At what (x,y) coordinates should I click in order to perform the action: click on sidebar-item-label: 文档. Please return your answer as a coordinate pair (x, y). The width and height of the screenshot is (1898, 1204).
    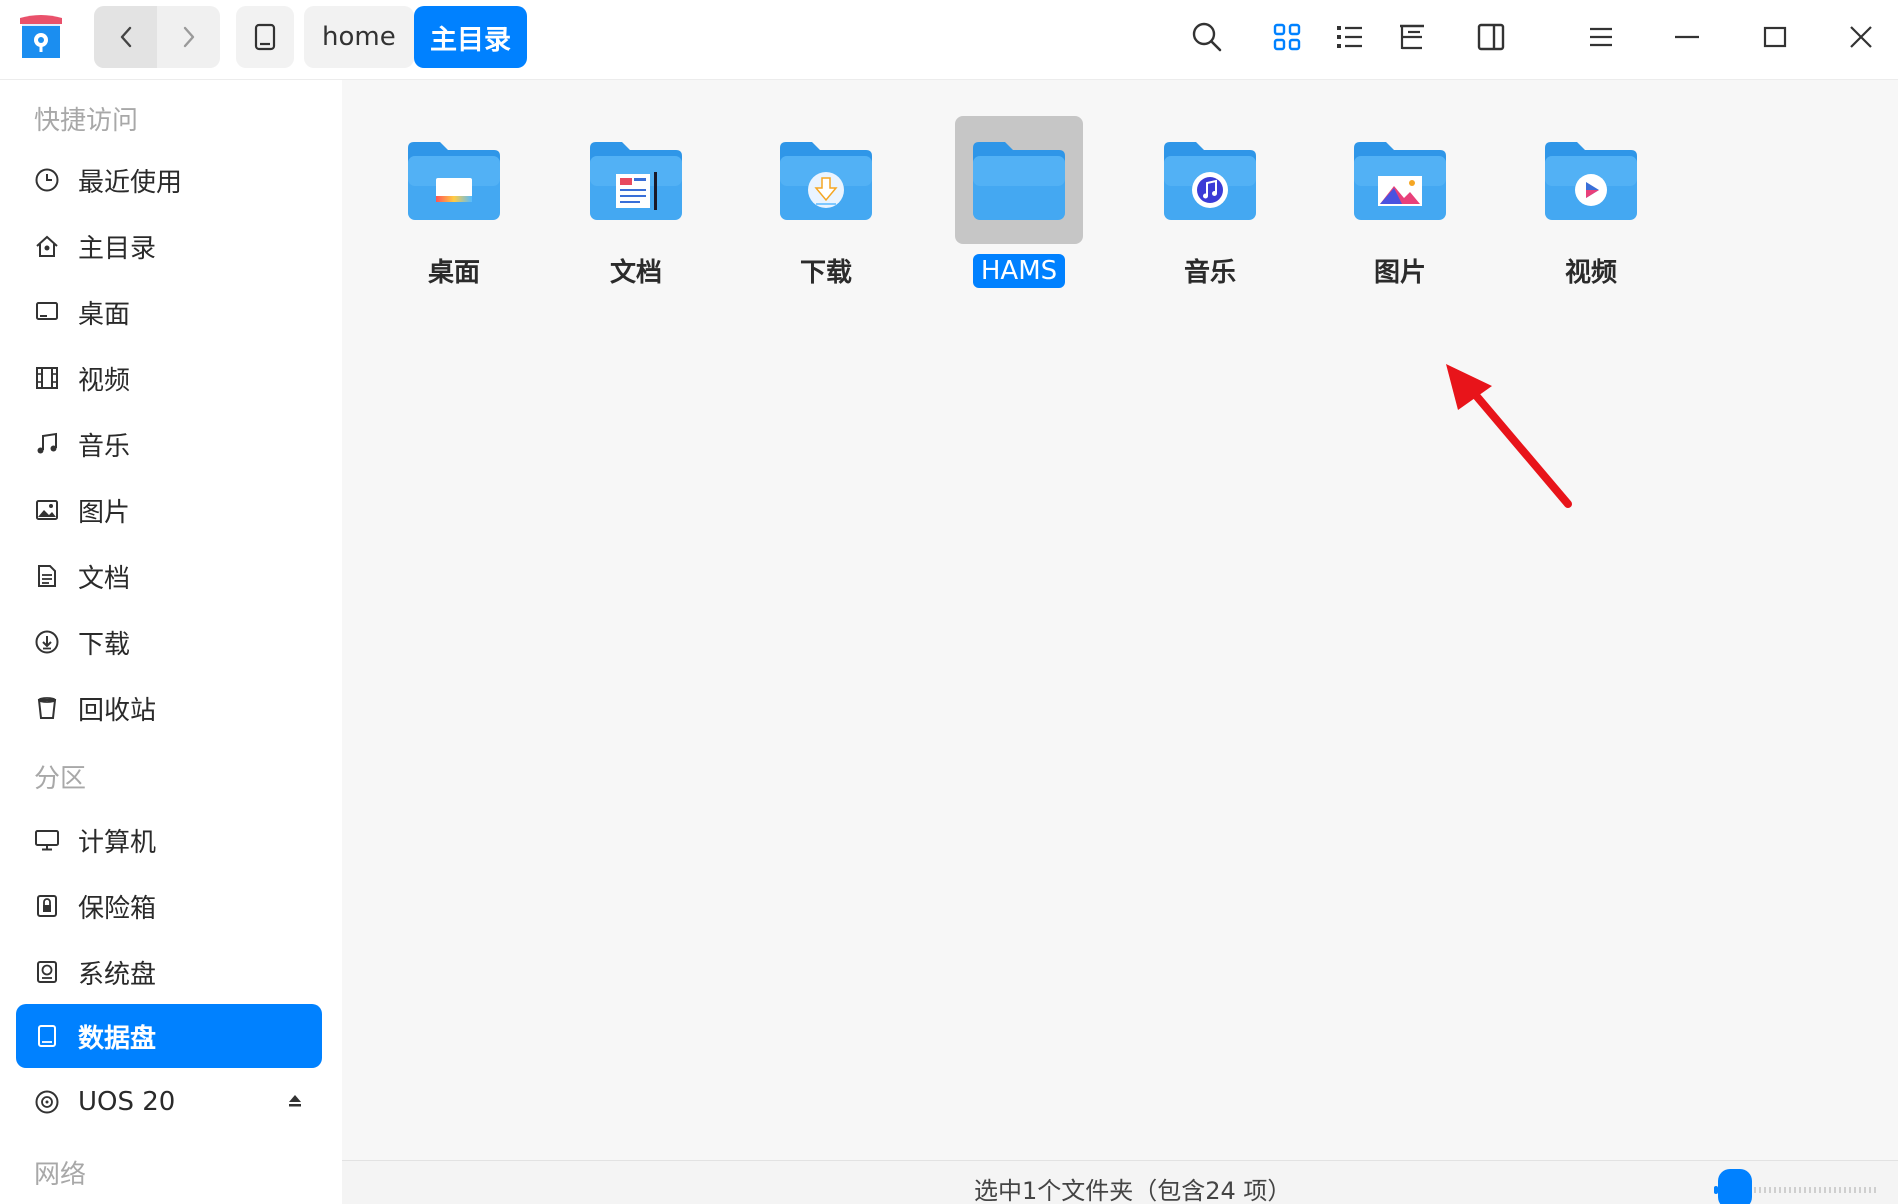
    Looking at the image, I should click on (104, 578).